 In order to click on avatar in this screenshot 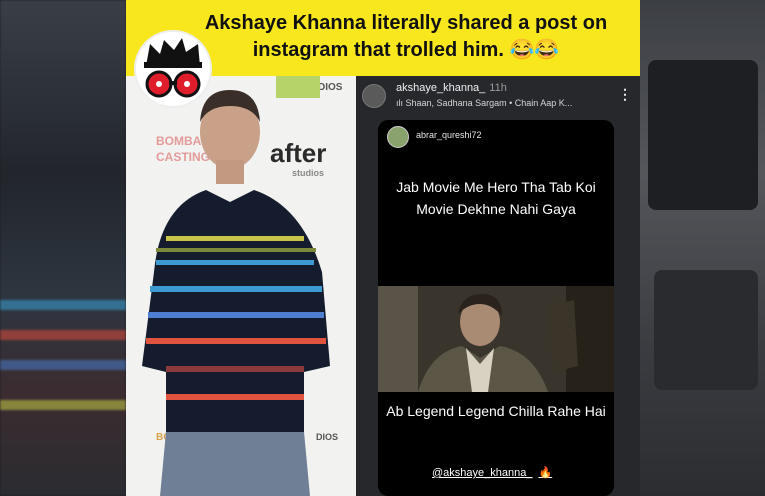, I will do `click(374, 96)`.